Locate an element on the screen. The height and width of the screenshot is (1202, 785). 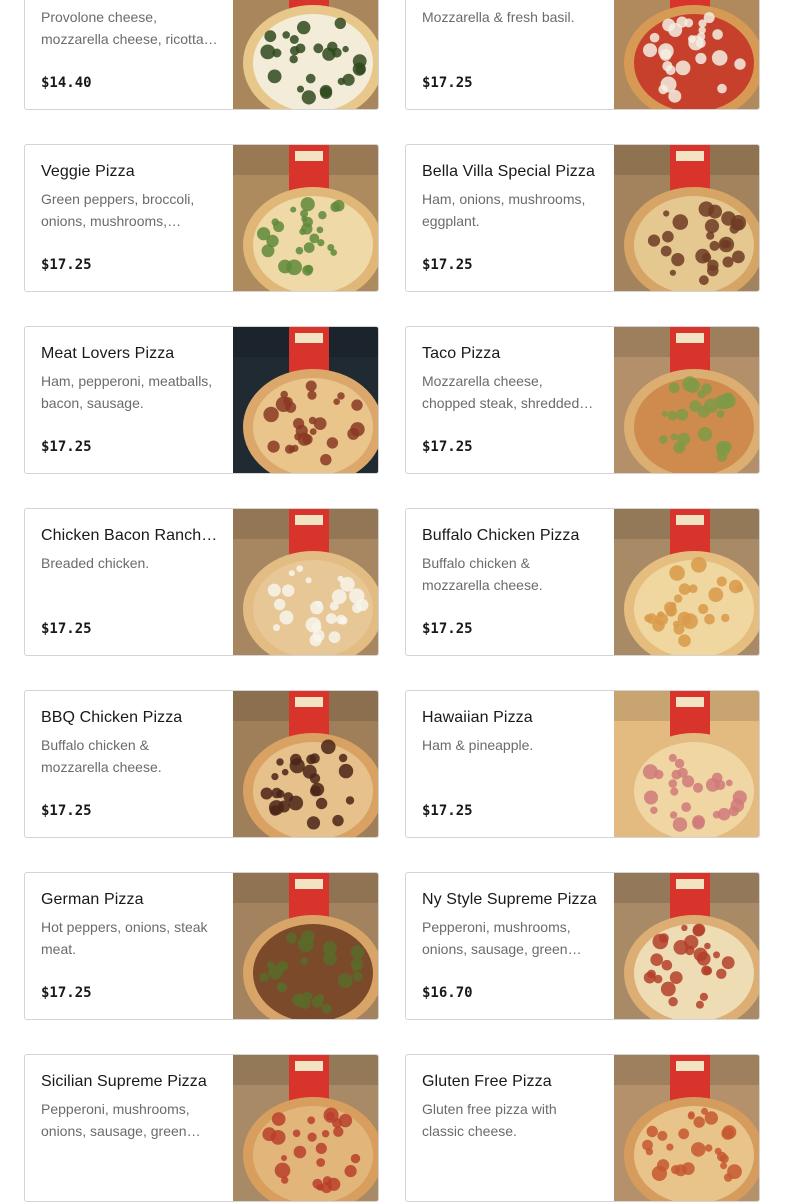
menu-item-name: Gluten Free Pizza is located at coordinates (487, 1081).